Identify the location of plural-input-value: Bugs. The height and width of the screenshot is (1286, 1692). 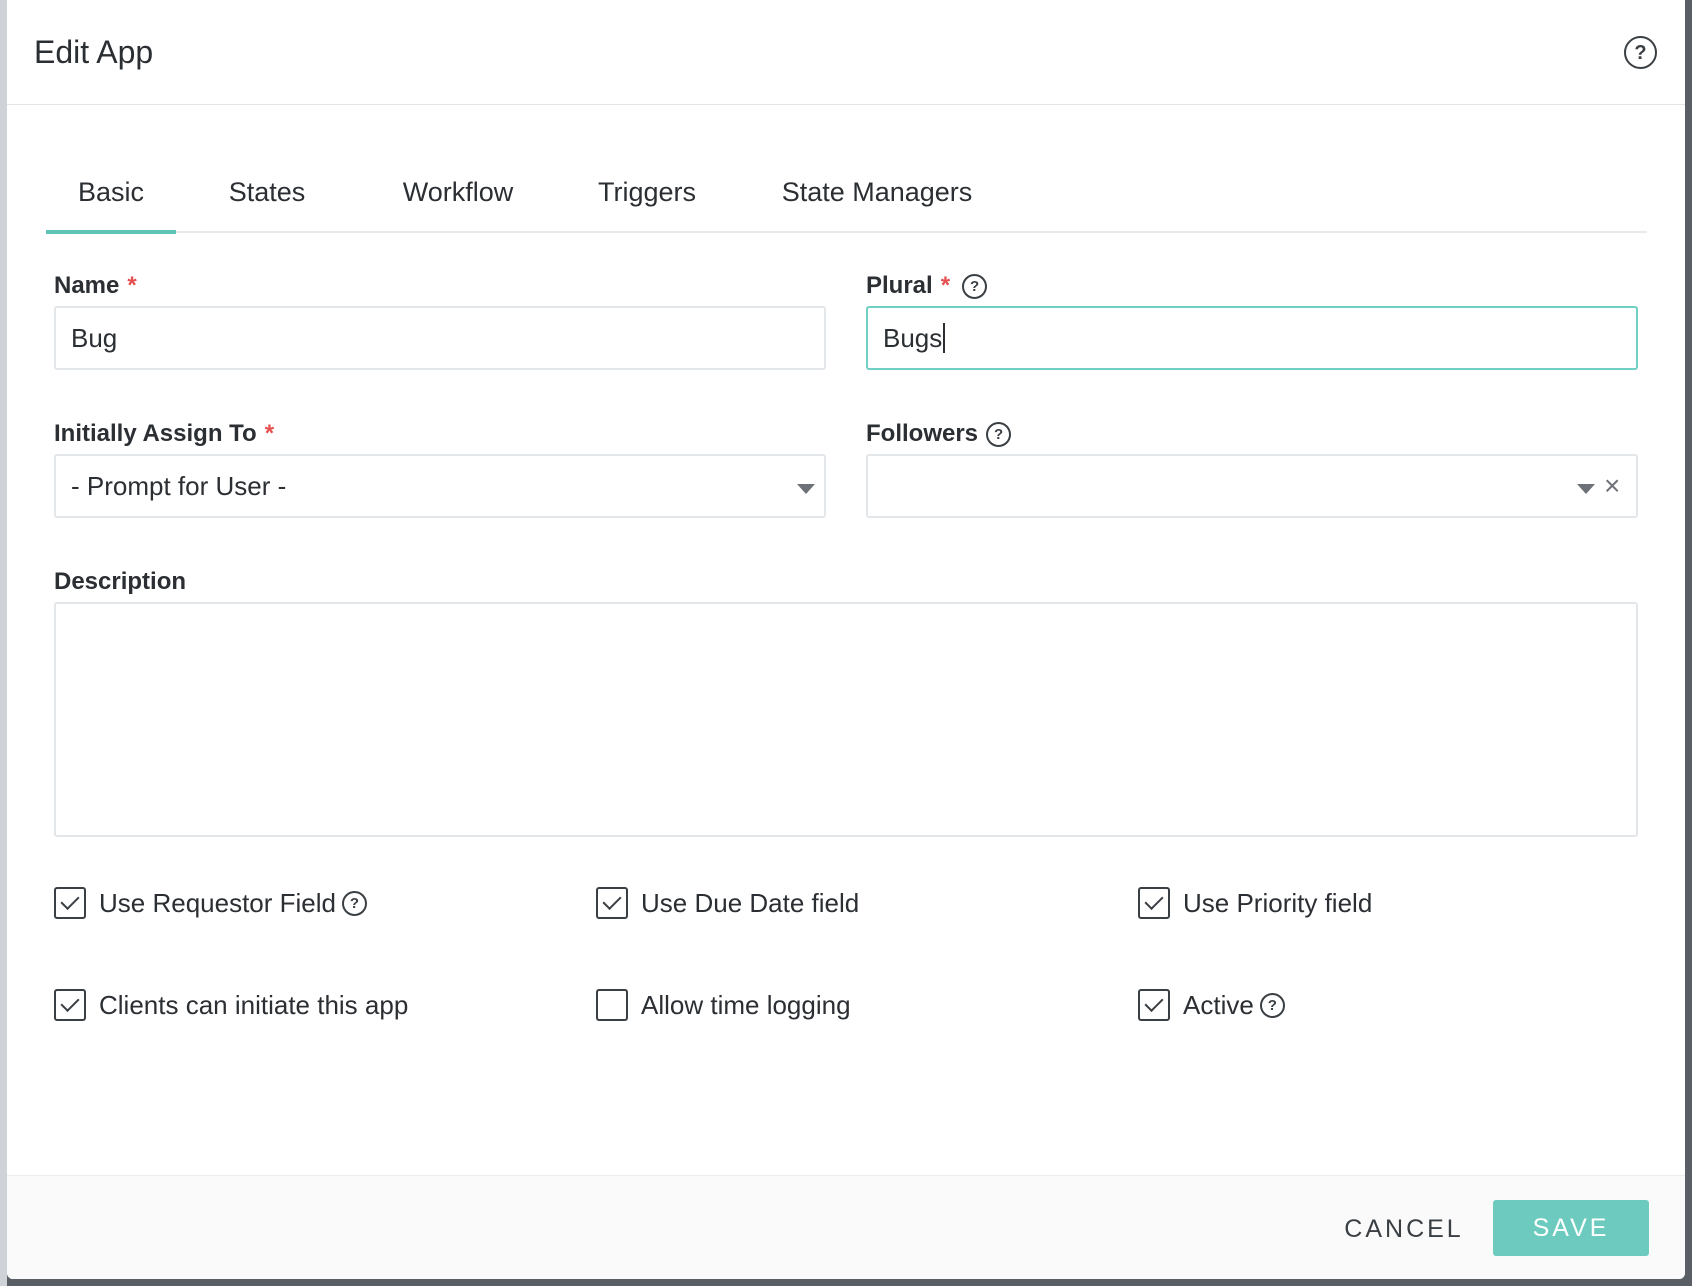
(913, 337).